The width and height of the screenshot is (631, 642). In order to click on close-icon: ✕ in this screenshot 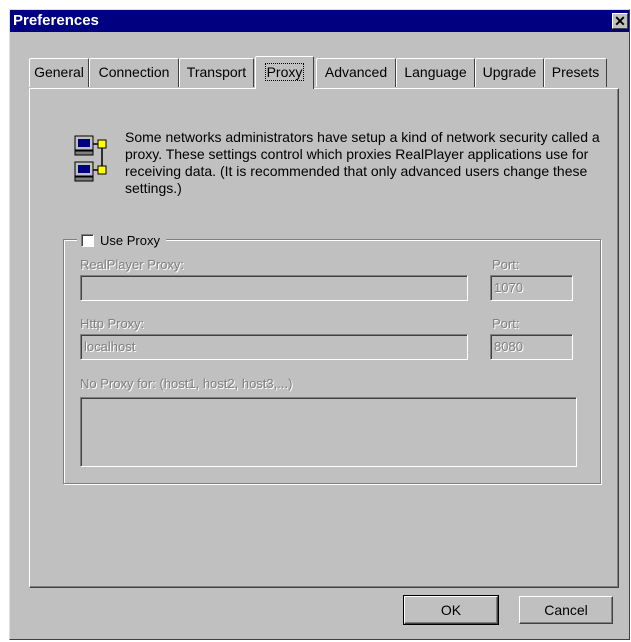, I will do `click(620, 21)`.